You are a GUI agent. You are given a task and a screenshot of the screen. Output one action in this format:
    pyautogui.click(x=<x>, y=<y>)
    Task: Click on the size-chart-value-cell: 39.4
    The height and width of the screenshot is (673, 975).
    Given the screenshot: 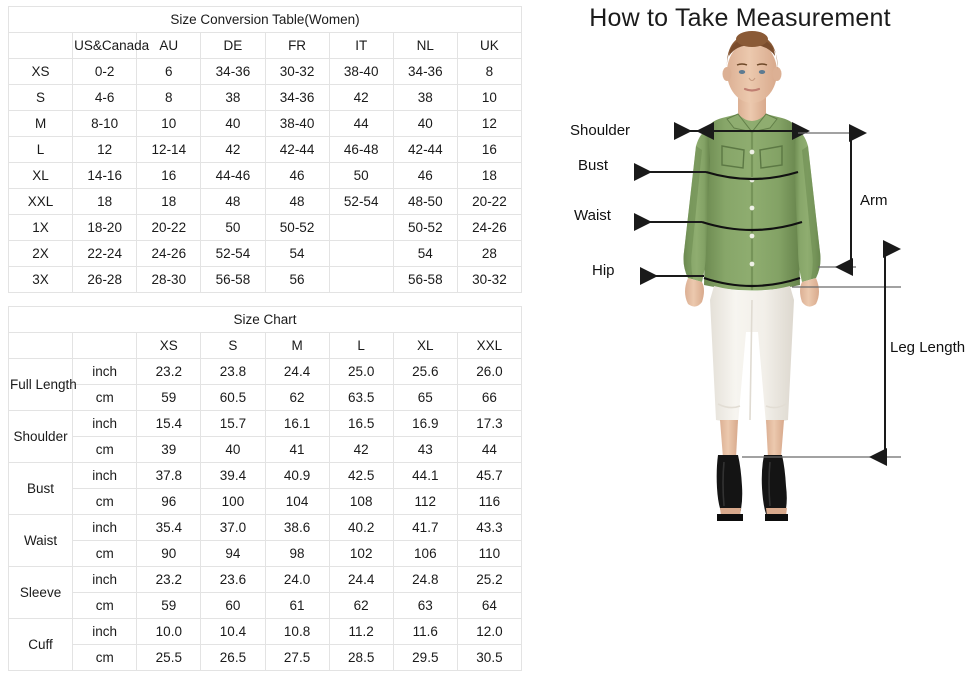 What is the action you would take?
    pyautogui.click(x=233, y=475)
    